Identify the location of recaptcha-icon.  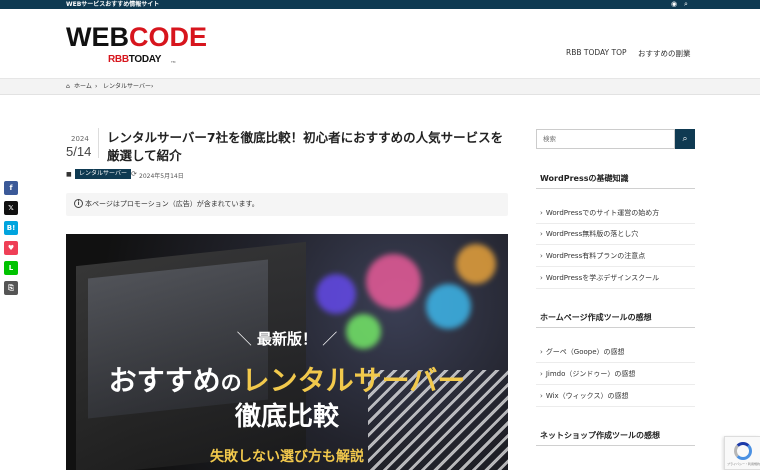
(743, 451).